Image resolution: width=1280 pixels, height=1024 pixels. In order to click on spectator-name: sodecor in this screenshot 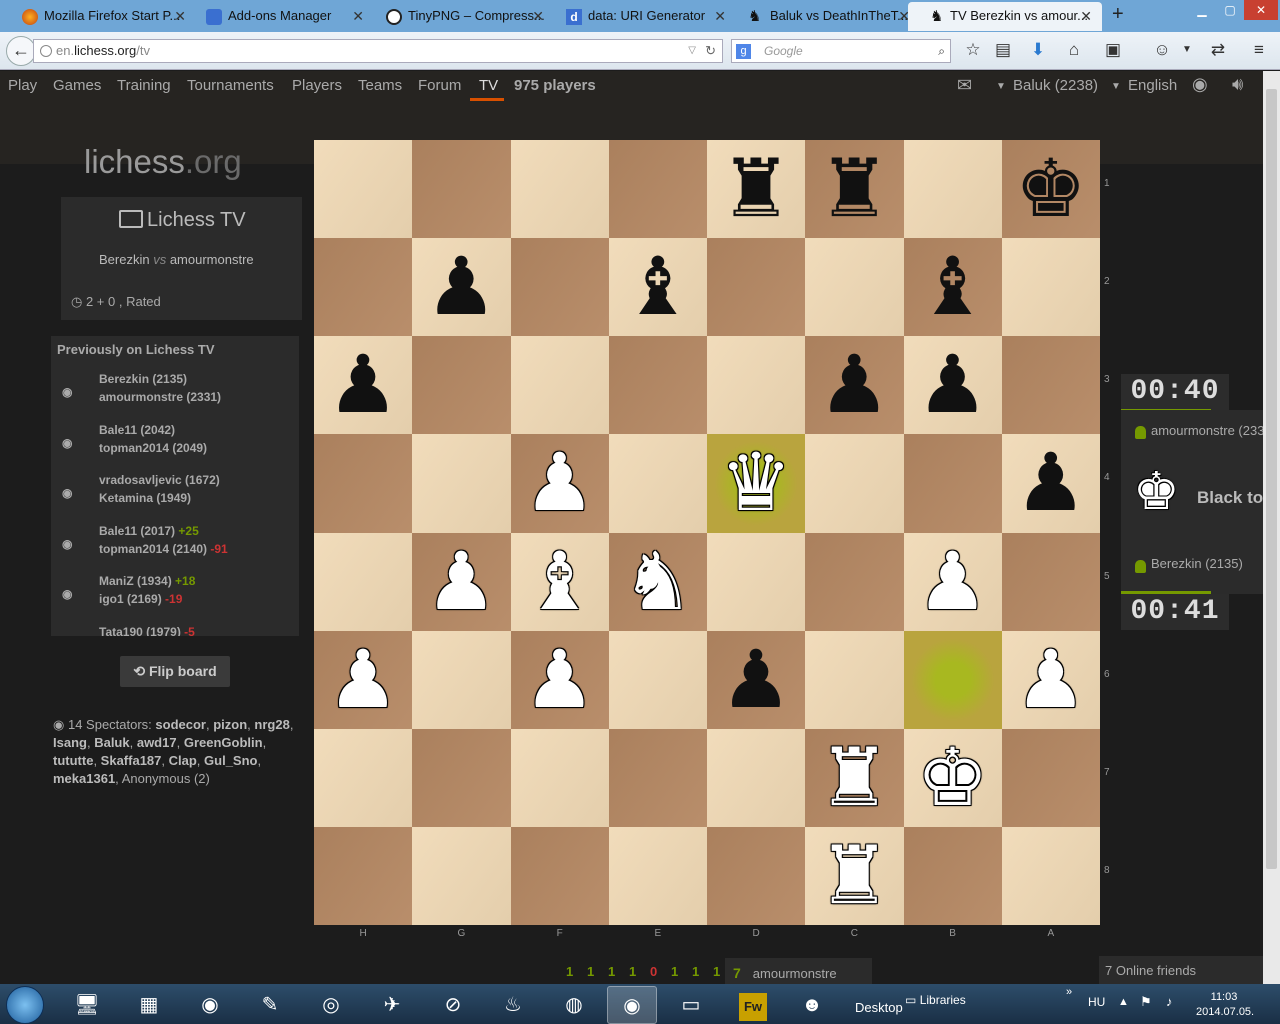, I will do `click(180, 724)`.